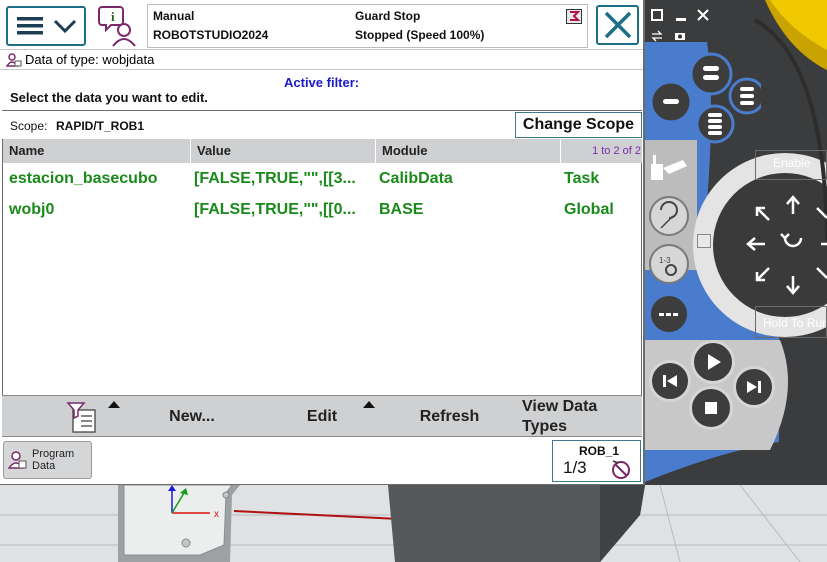 The height and width of the screenshot is (562, 827). I want to click on filter-button, so click(82, 417).